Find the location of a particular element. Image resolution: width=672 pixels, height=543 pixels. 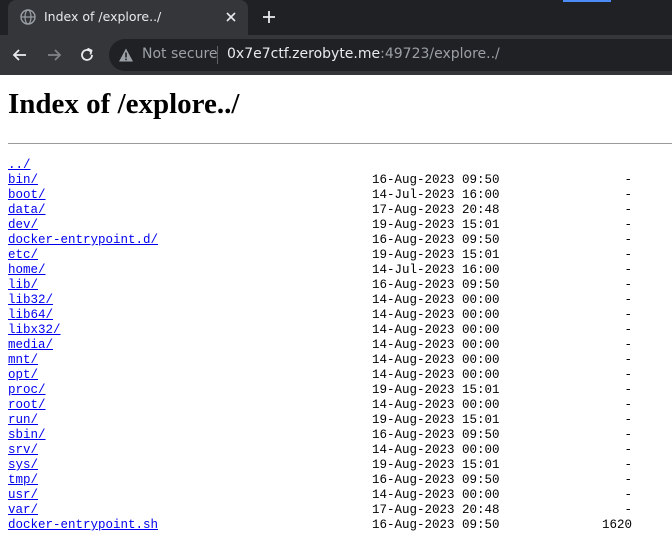

close-icon is located at coordinates (231, 17).